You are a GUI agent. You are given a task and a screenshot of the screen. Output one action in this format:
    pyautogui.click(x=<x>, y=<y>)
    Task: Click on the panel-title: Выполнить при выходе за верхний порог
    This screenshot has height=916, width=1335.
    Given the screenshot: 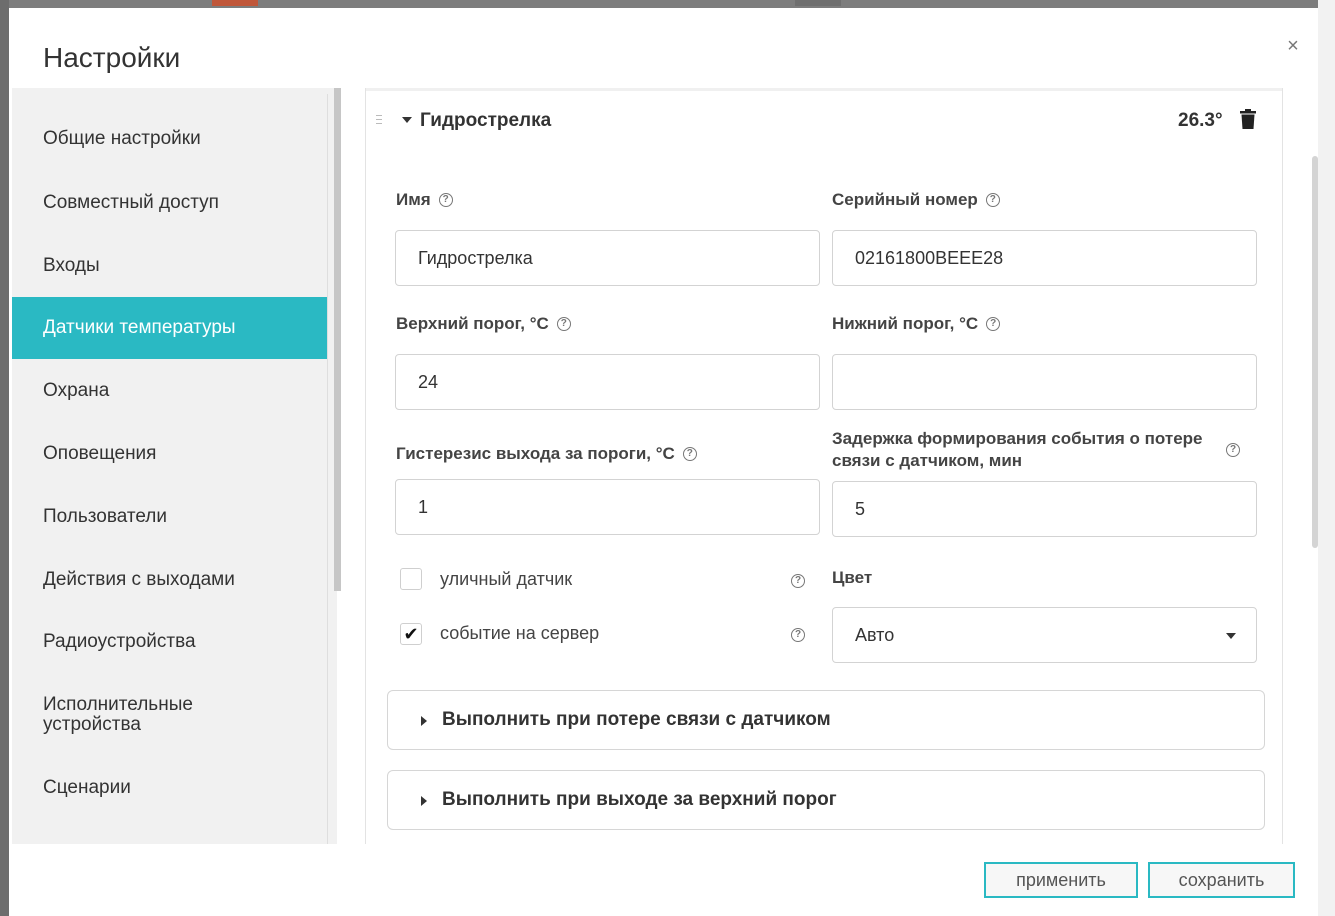 What is the action you would take?
    pyautogui.click(x=639, y=799)
    